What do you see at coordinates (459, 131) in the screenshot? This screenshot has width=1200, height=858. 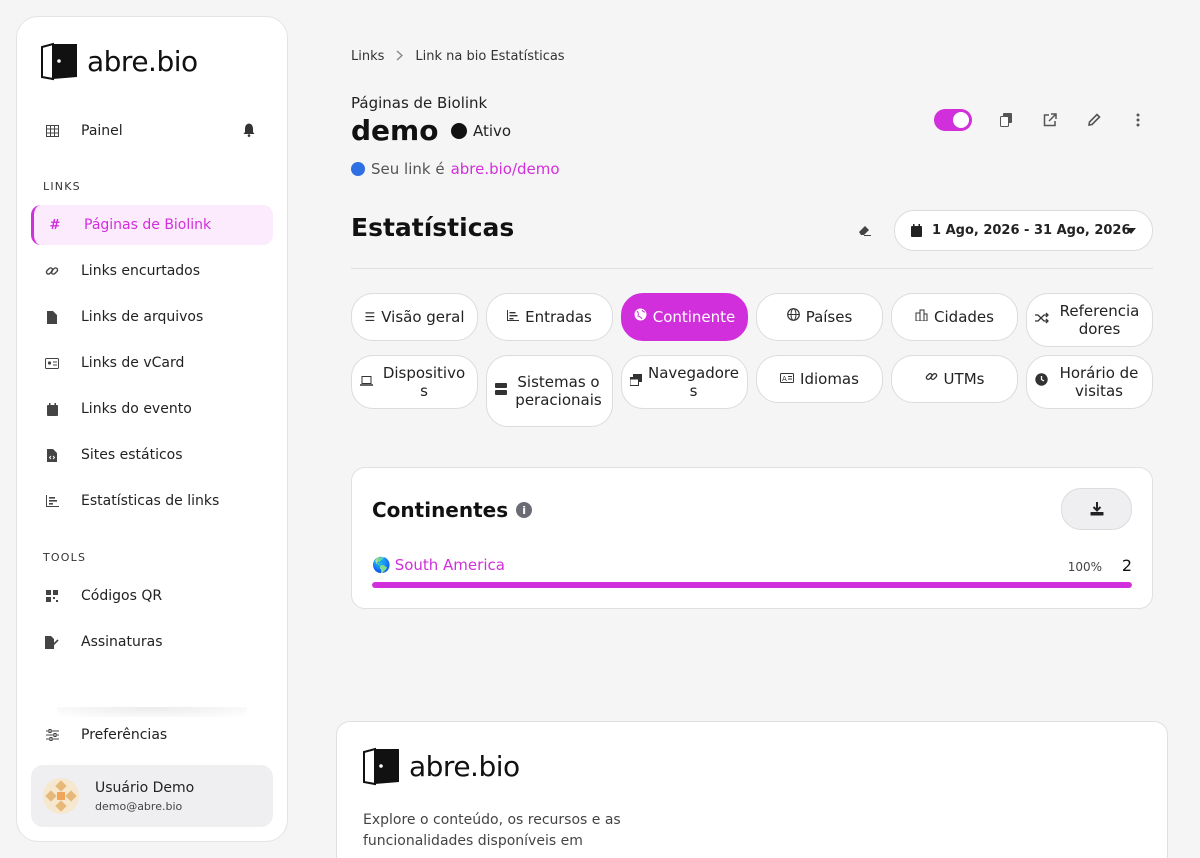 I see `status-dot-icon` at bounding box center [459, 131].